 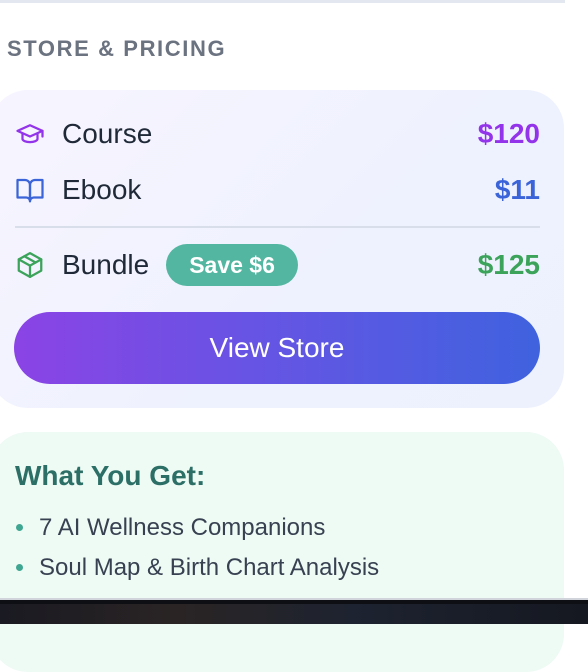 I want to click on graduation-cap-icon, so click(x=30, y=134).